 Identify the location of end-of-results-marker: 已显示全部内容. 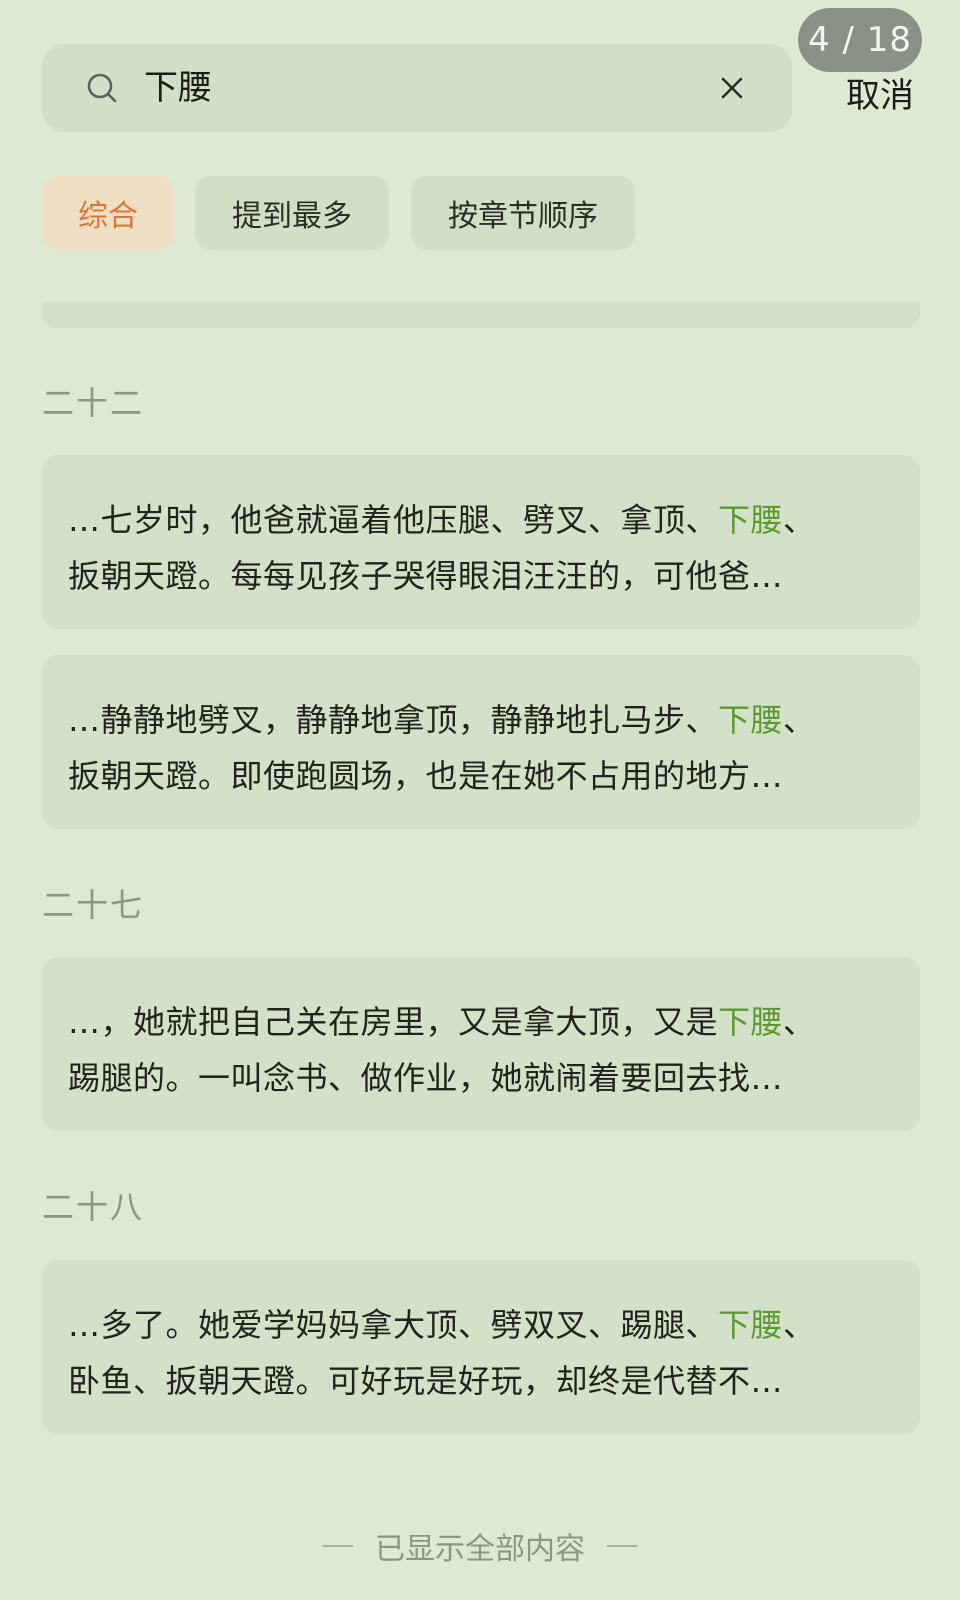
(480, 1546).